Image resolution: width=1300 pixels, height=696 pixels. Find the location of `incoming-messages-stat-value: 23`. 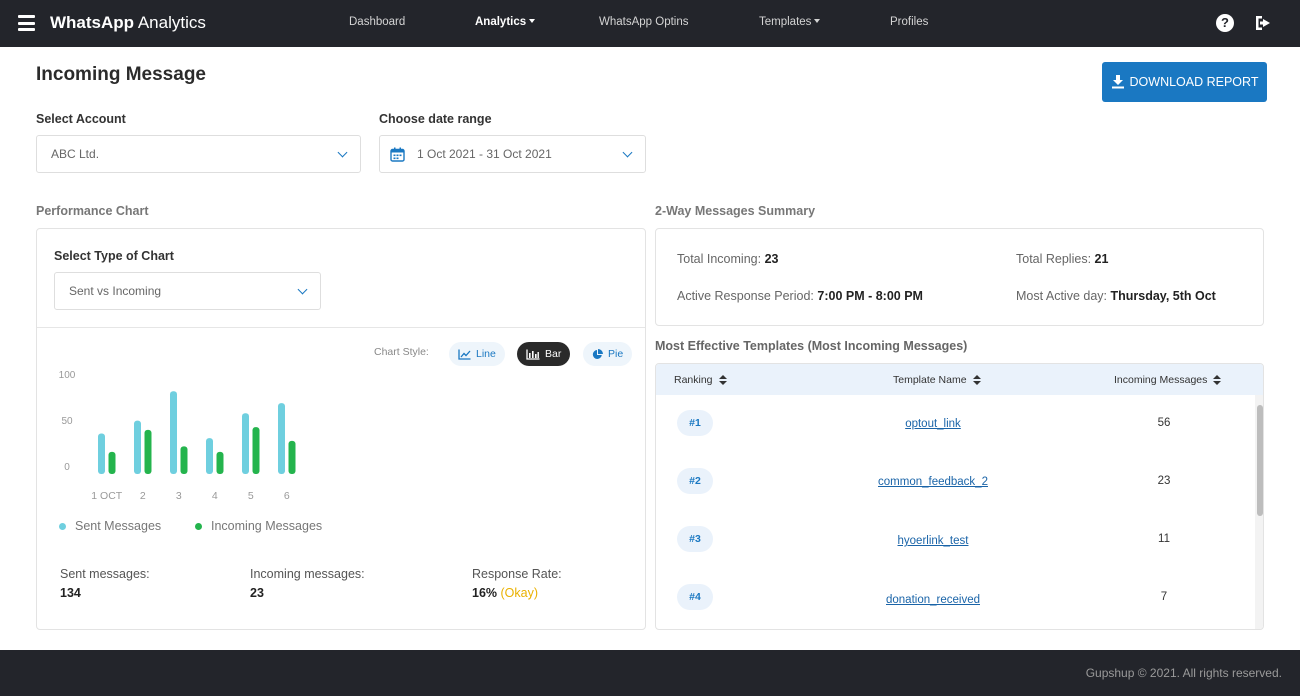

incoming-messages-stat-value: 23 is located at coordinates (257, 593).